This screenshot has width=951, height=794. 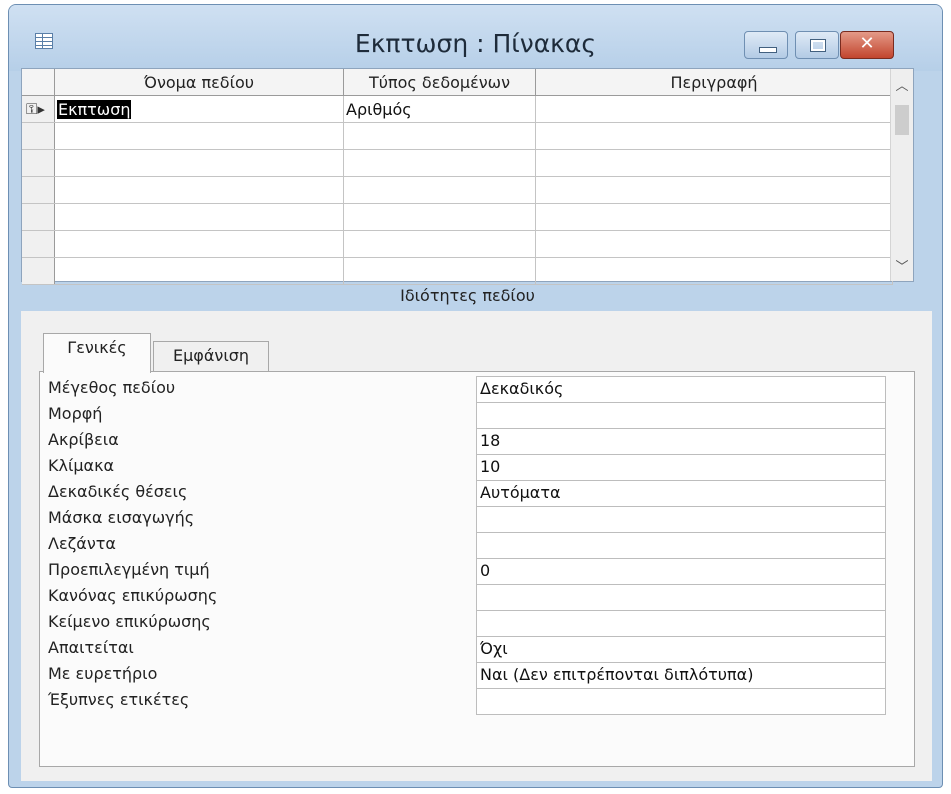 What do you see at coordinates (902, 120) in the screenshot?
I see `scroll-thumb` at bounding box center [902, 120].